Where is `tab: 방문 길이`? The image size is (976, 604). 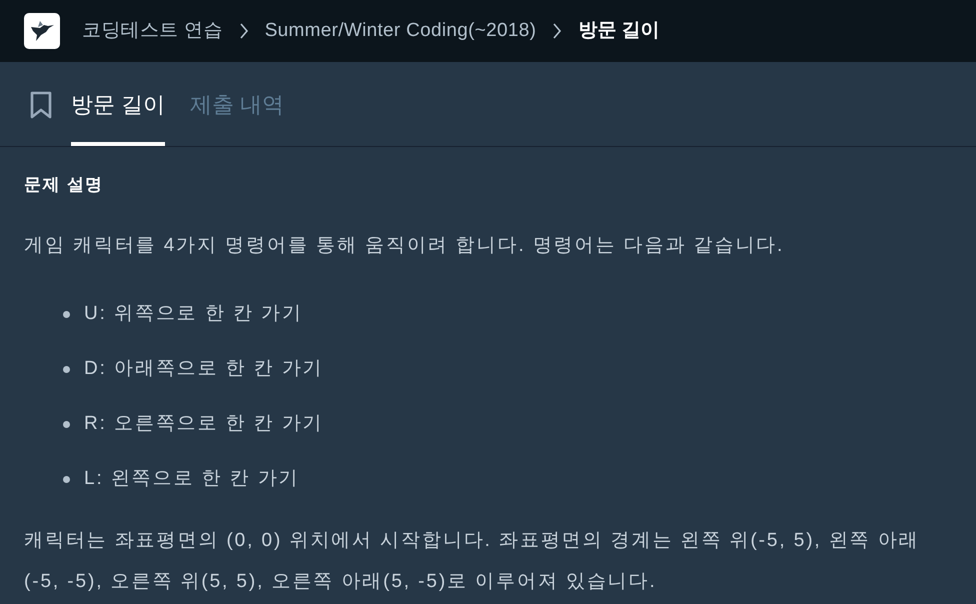
tab: 방문 길이 is located at coordinates (118, 104).